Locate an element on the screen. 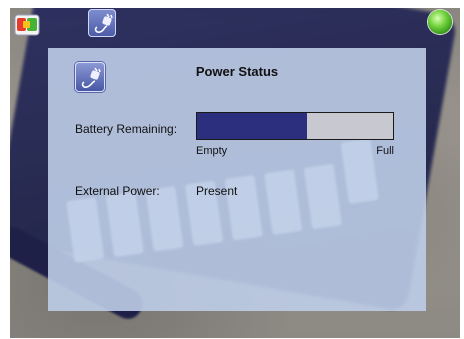 The image size is (464, 339). external-power-value: Present is located at coordinates (217, 191).